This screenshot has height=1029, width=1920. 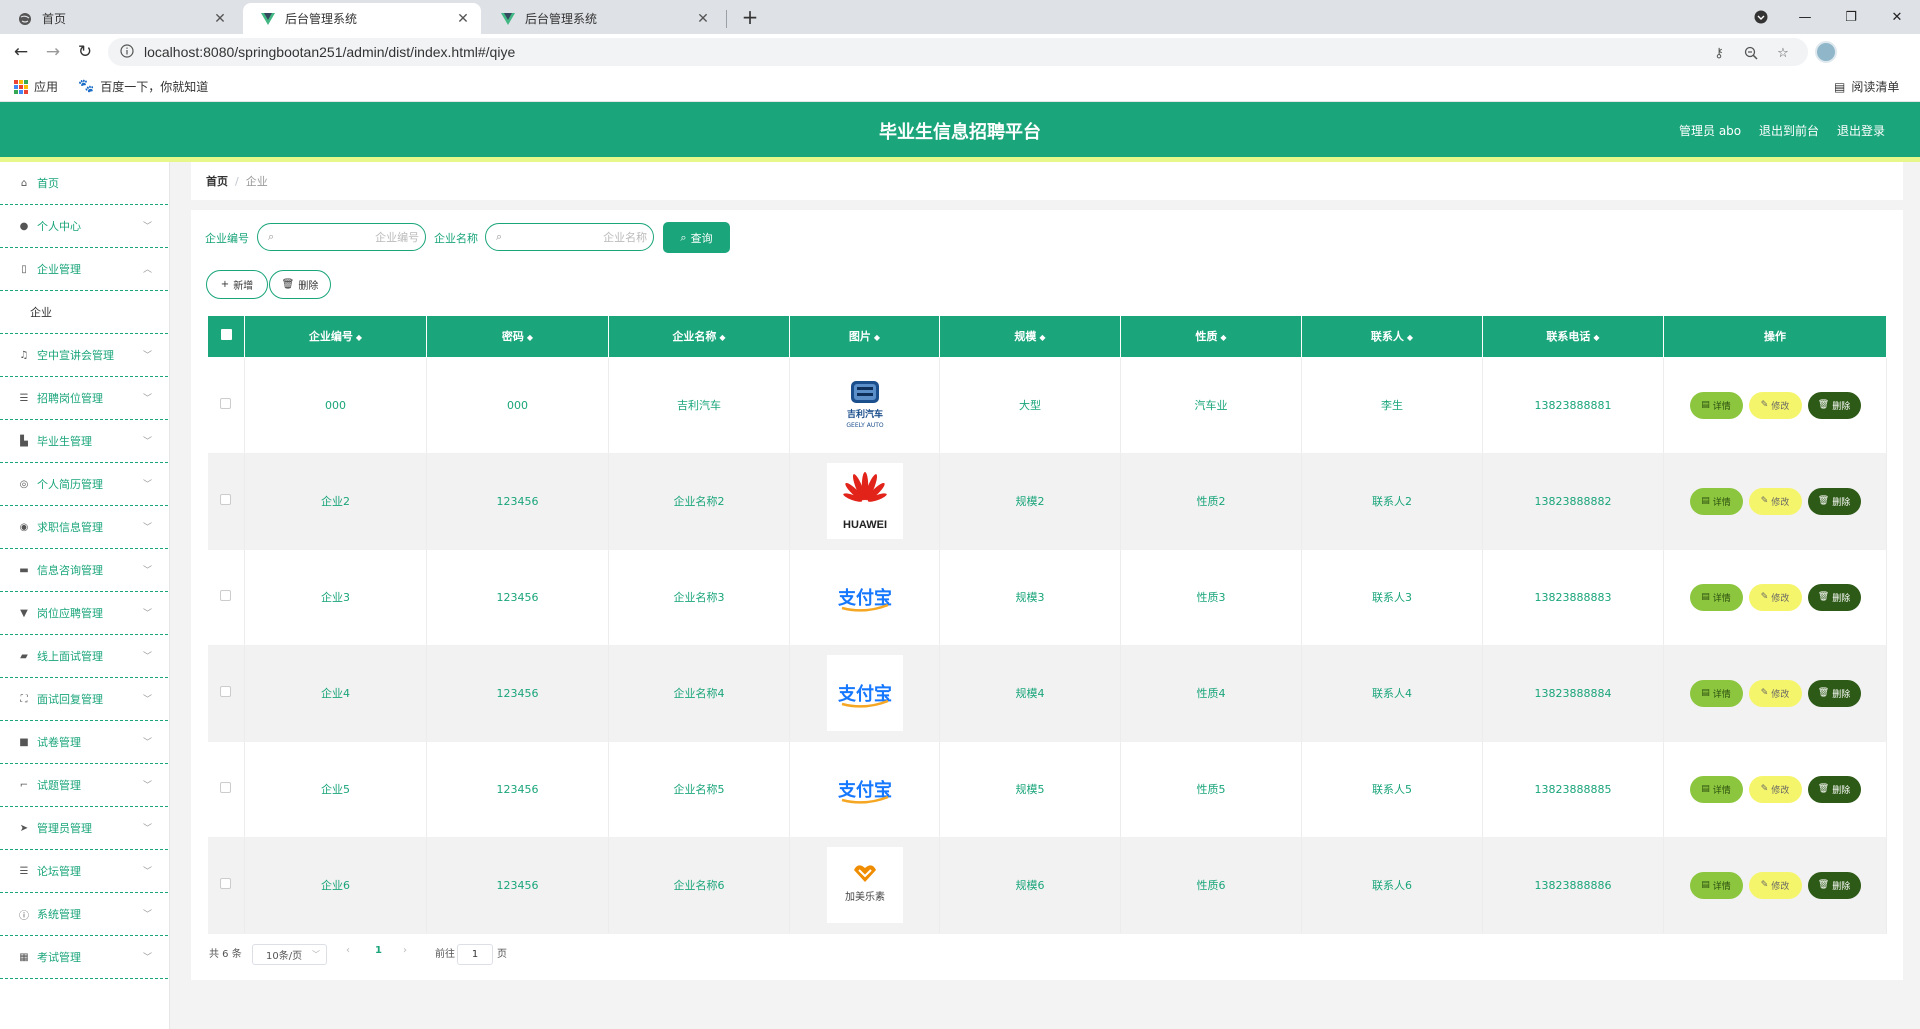 I want to click on column-header: 联系人 ◆, so click(x=1392, y=337).